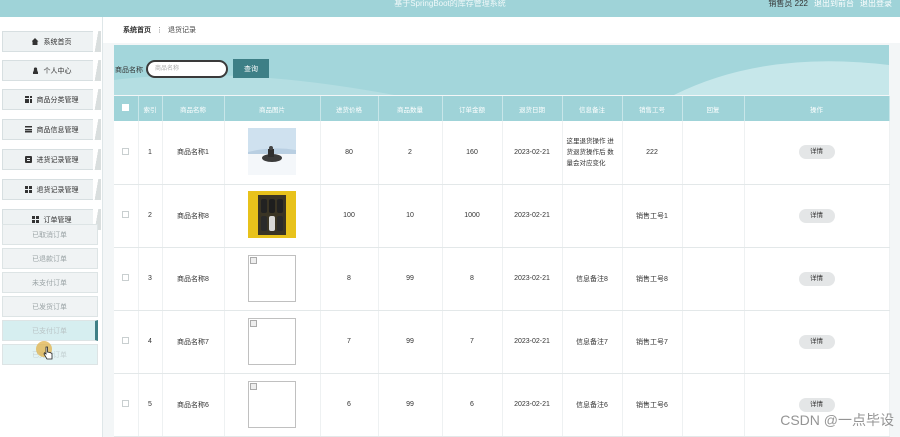  I want to click on cell-note: 信息备注8, so click(592, 279).